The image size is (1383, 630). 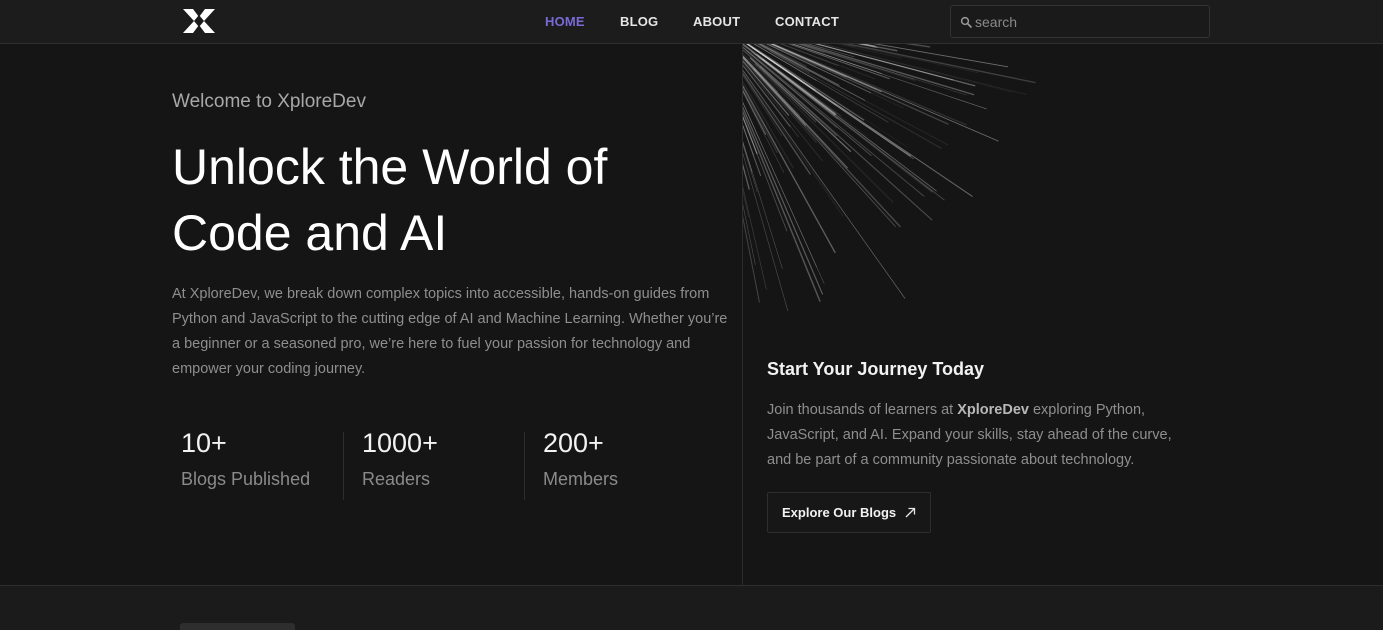 I want to click on card-text-start: Join thousands of learners at, so click(x=862, y=410).